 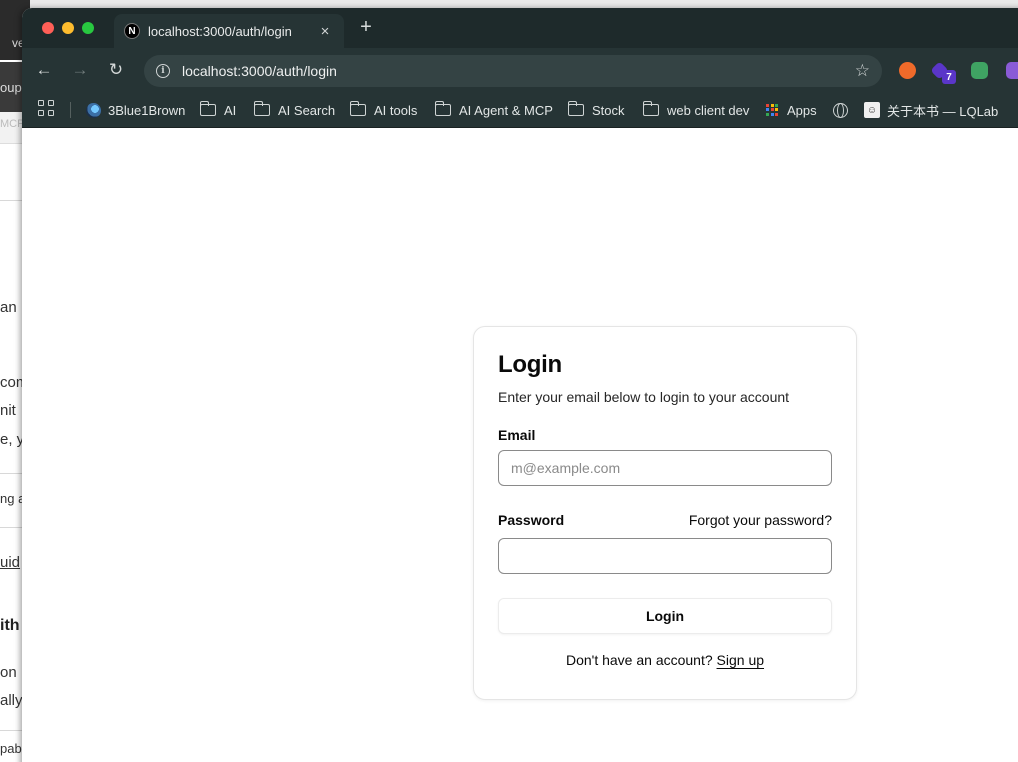 I want to click on bookmark-star-icon: ☆, so click(x=862, y=71).